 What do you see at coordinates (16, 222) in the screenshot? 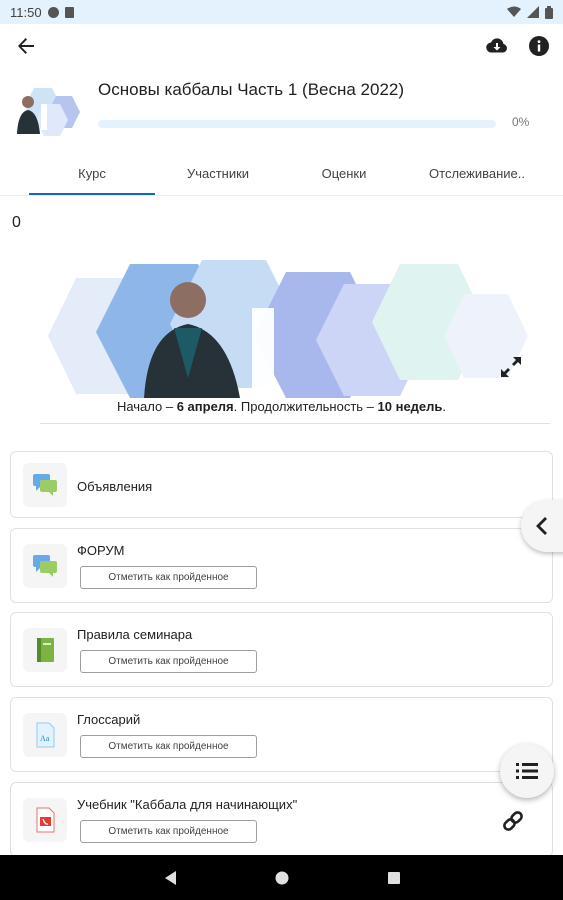
I see `section-number: 0` at bounding box center [16, 222].